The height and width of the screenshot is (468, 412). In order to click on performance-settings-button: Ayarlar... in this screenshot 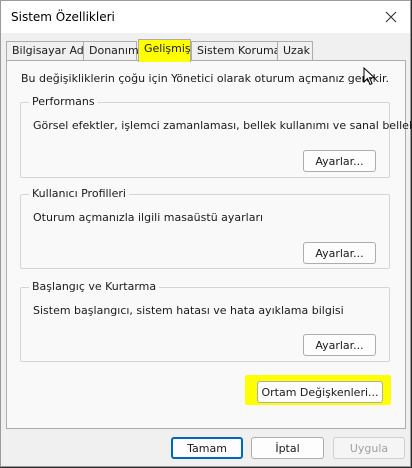, I will do `click(339, 161)`.